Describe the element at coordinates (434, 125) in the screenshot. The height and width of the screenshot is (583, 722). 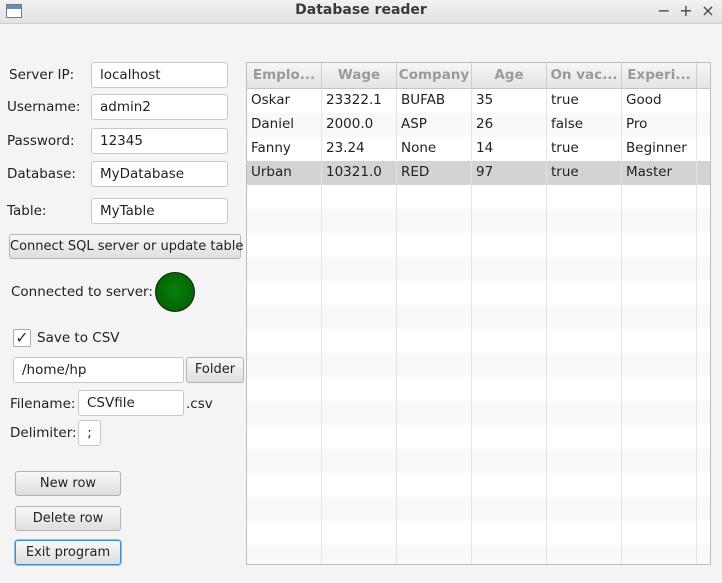
I see `table-cell: ASP` at that location.